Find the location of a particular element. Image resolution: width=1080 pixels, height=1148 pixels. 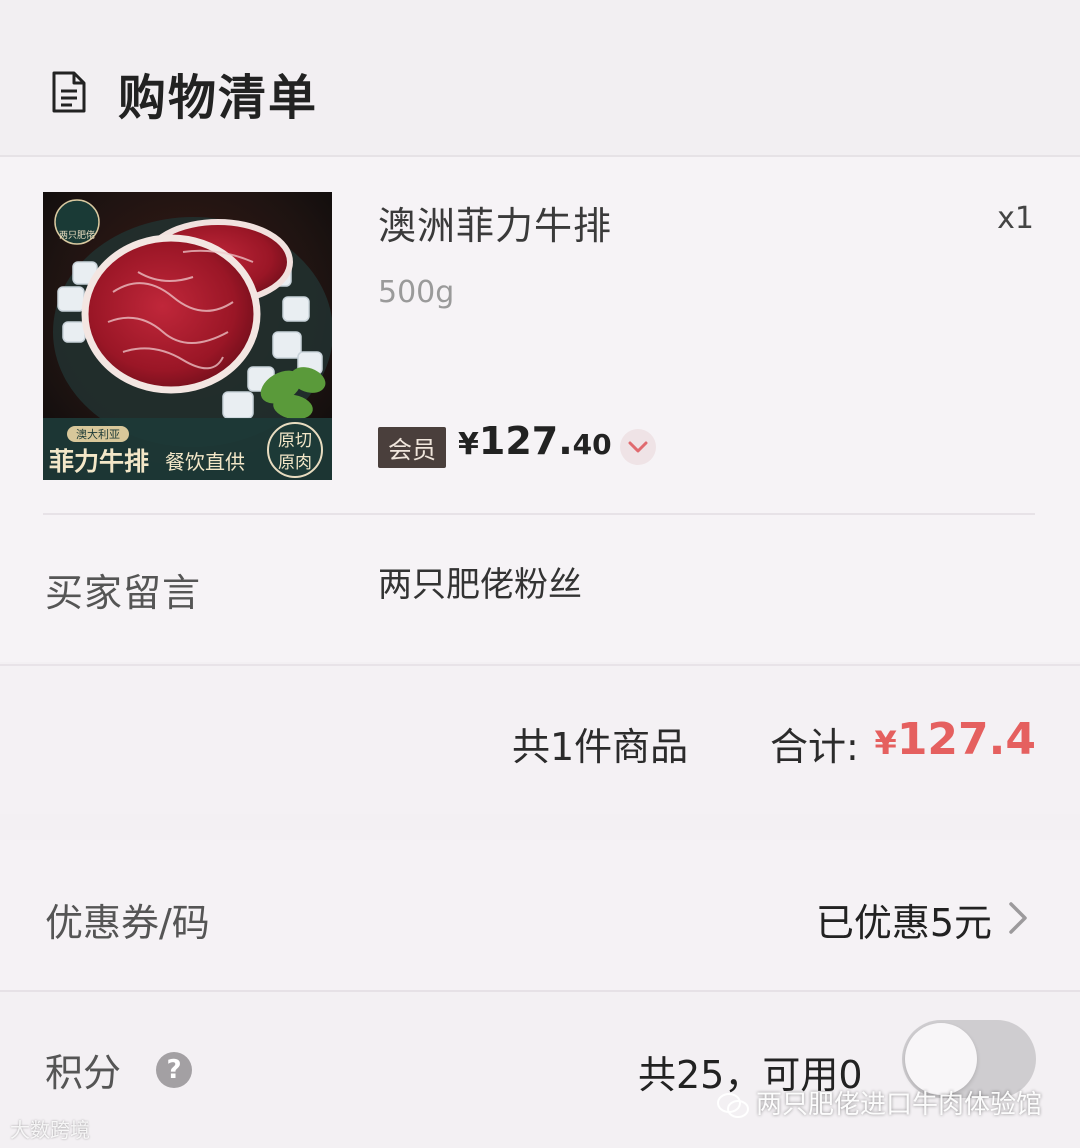

total-number: 127.4 is located at coordinates (966, 739).